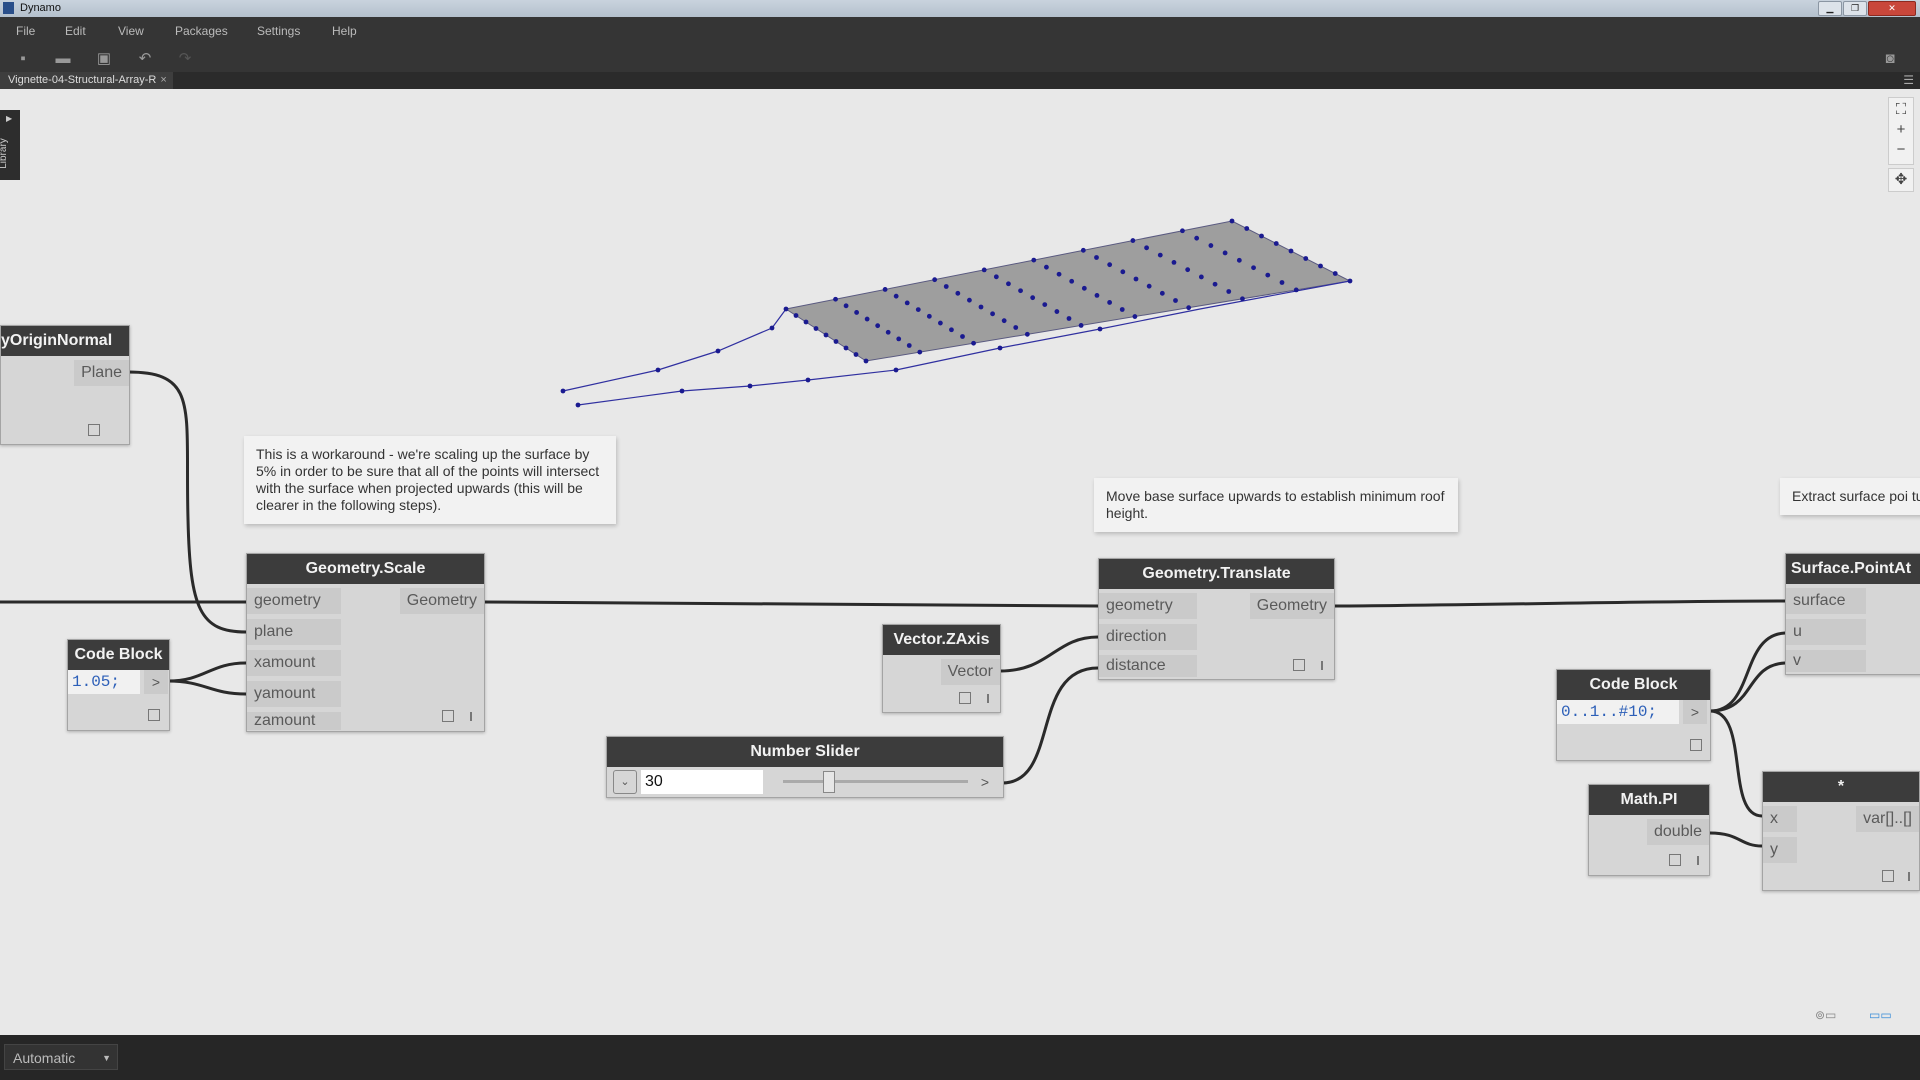 Image resolution: width=1920 pixels, height=1080 pixels. Describe the element at coordinates (65, 385) in the screenshot. I see `node-plane-byoriginnormal: yOriginNormal Plane` at that location.